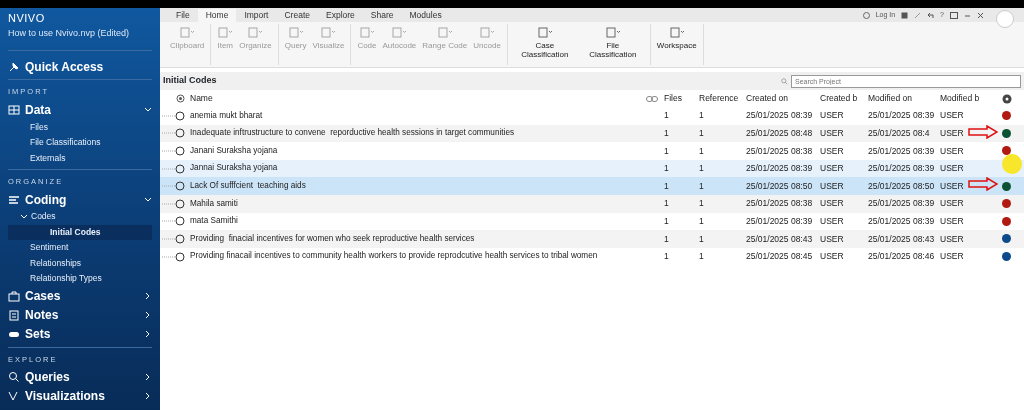  I want to click on table-cell-text: 25/01/2025 08:45, so click(780, 256).